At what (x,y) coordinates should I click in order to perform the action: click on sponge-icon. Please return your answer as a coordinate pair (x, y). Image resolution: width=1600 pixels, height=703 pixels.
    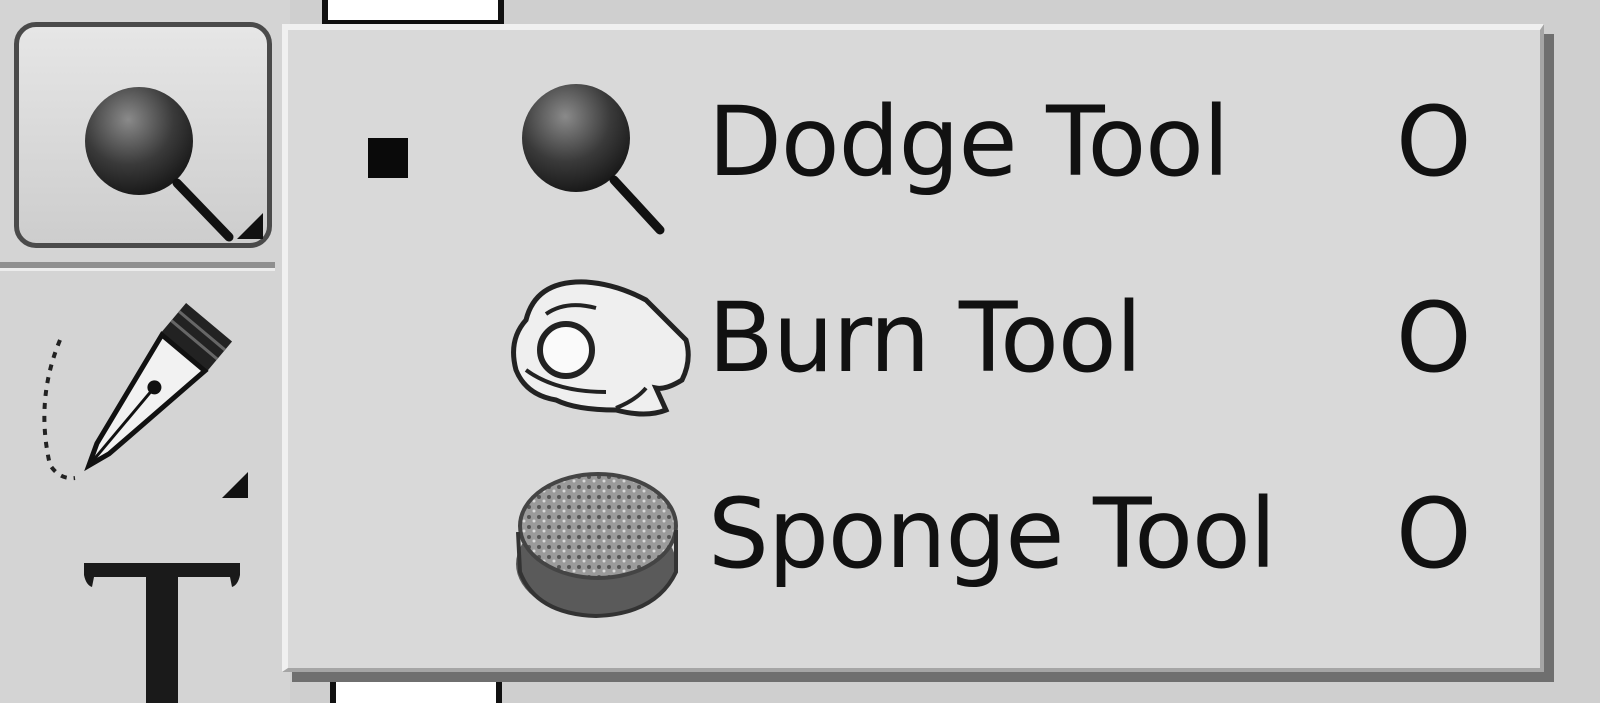
    Looking at the image, I should click on (597, 545).